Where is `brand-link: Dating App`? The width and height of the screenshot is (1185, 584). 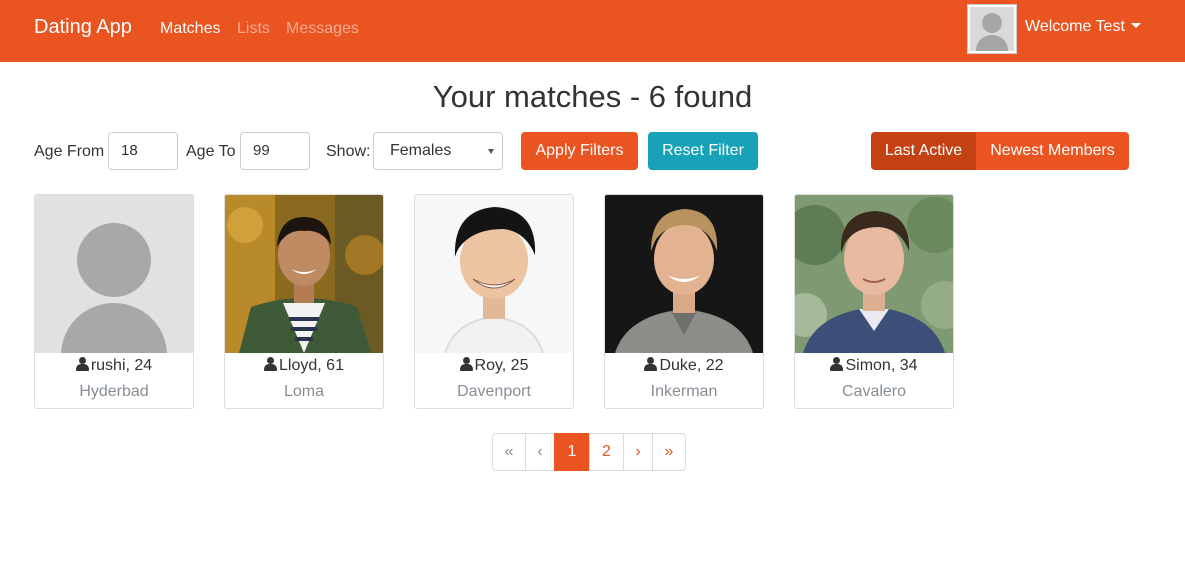
brand-link: Dating App is located at coordinates (83, 27).